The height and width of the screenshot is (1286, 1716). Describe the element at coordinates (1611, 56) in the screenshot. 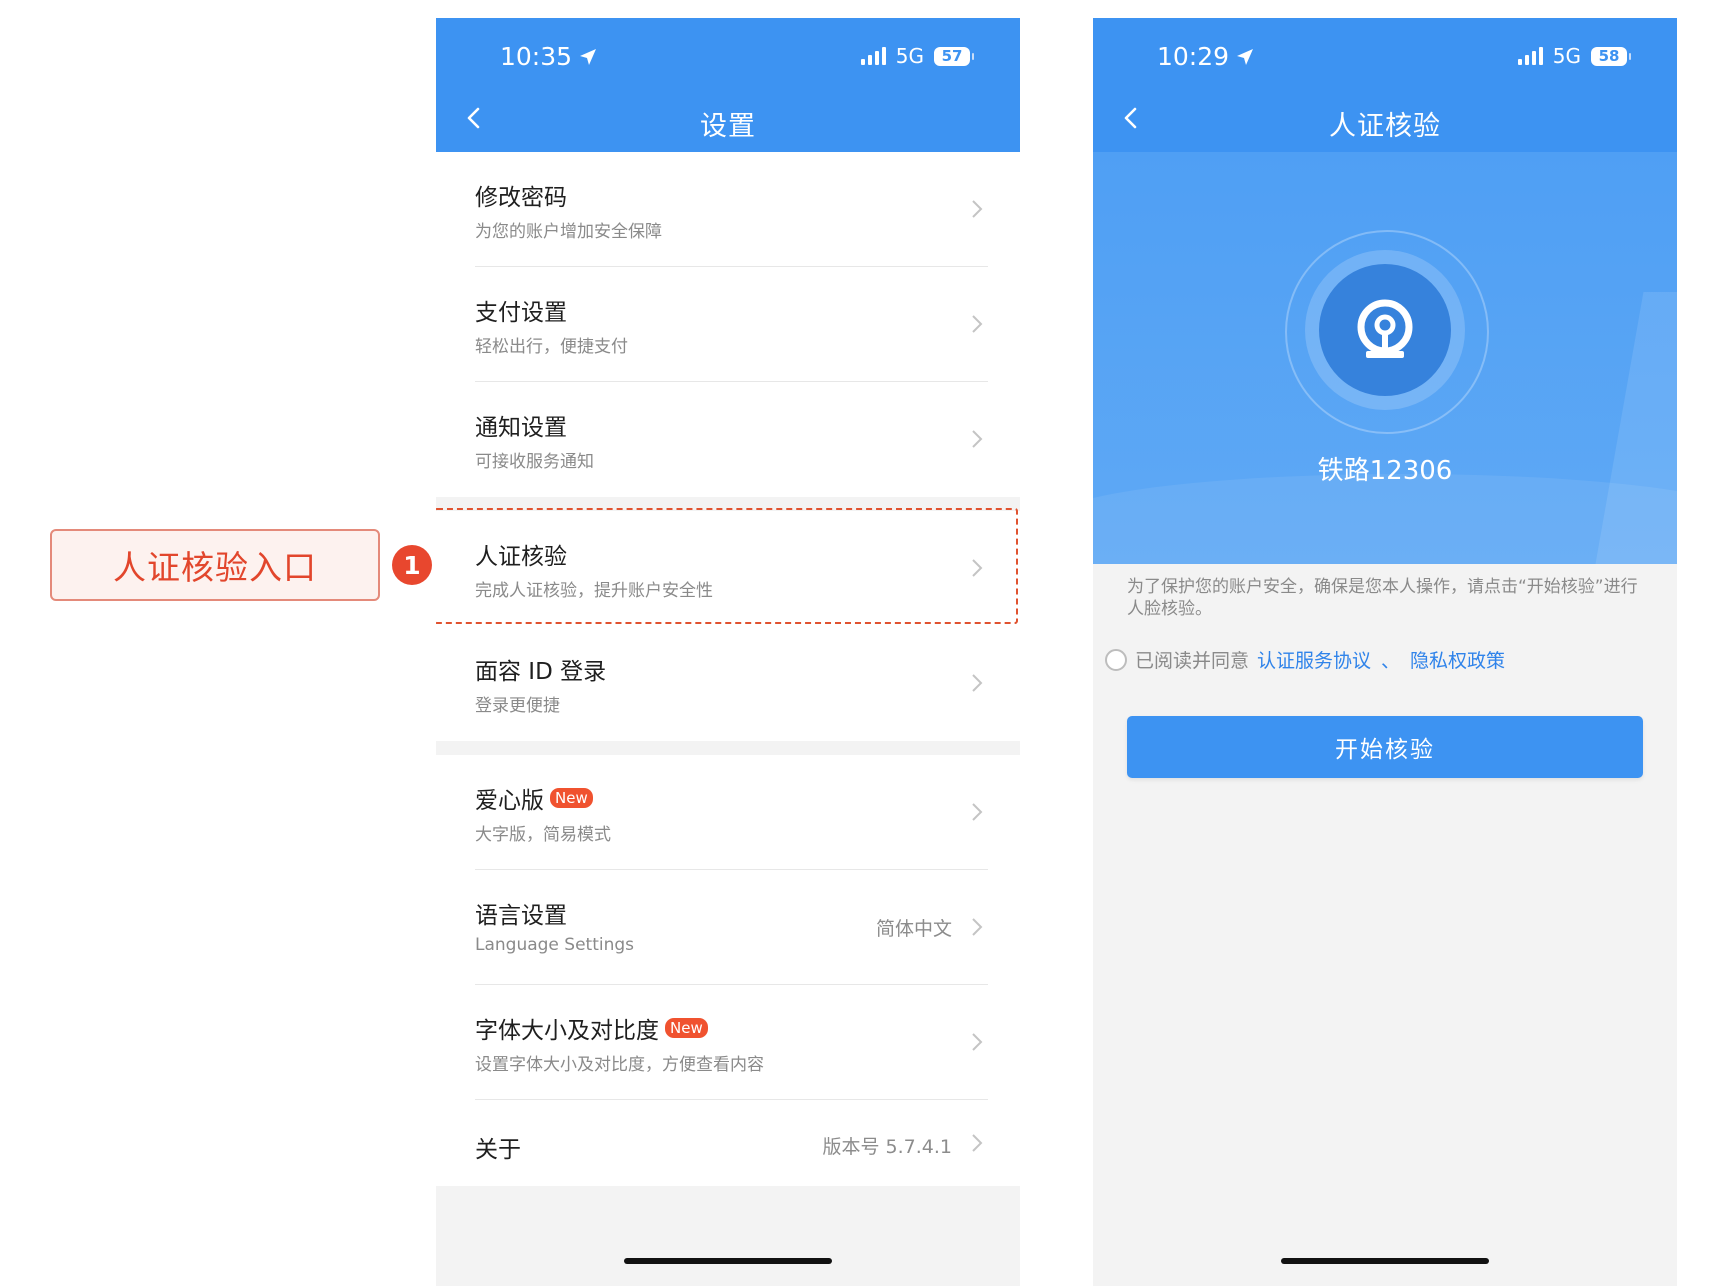

I see `battery-icon: 58` at that location.